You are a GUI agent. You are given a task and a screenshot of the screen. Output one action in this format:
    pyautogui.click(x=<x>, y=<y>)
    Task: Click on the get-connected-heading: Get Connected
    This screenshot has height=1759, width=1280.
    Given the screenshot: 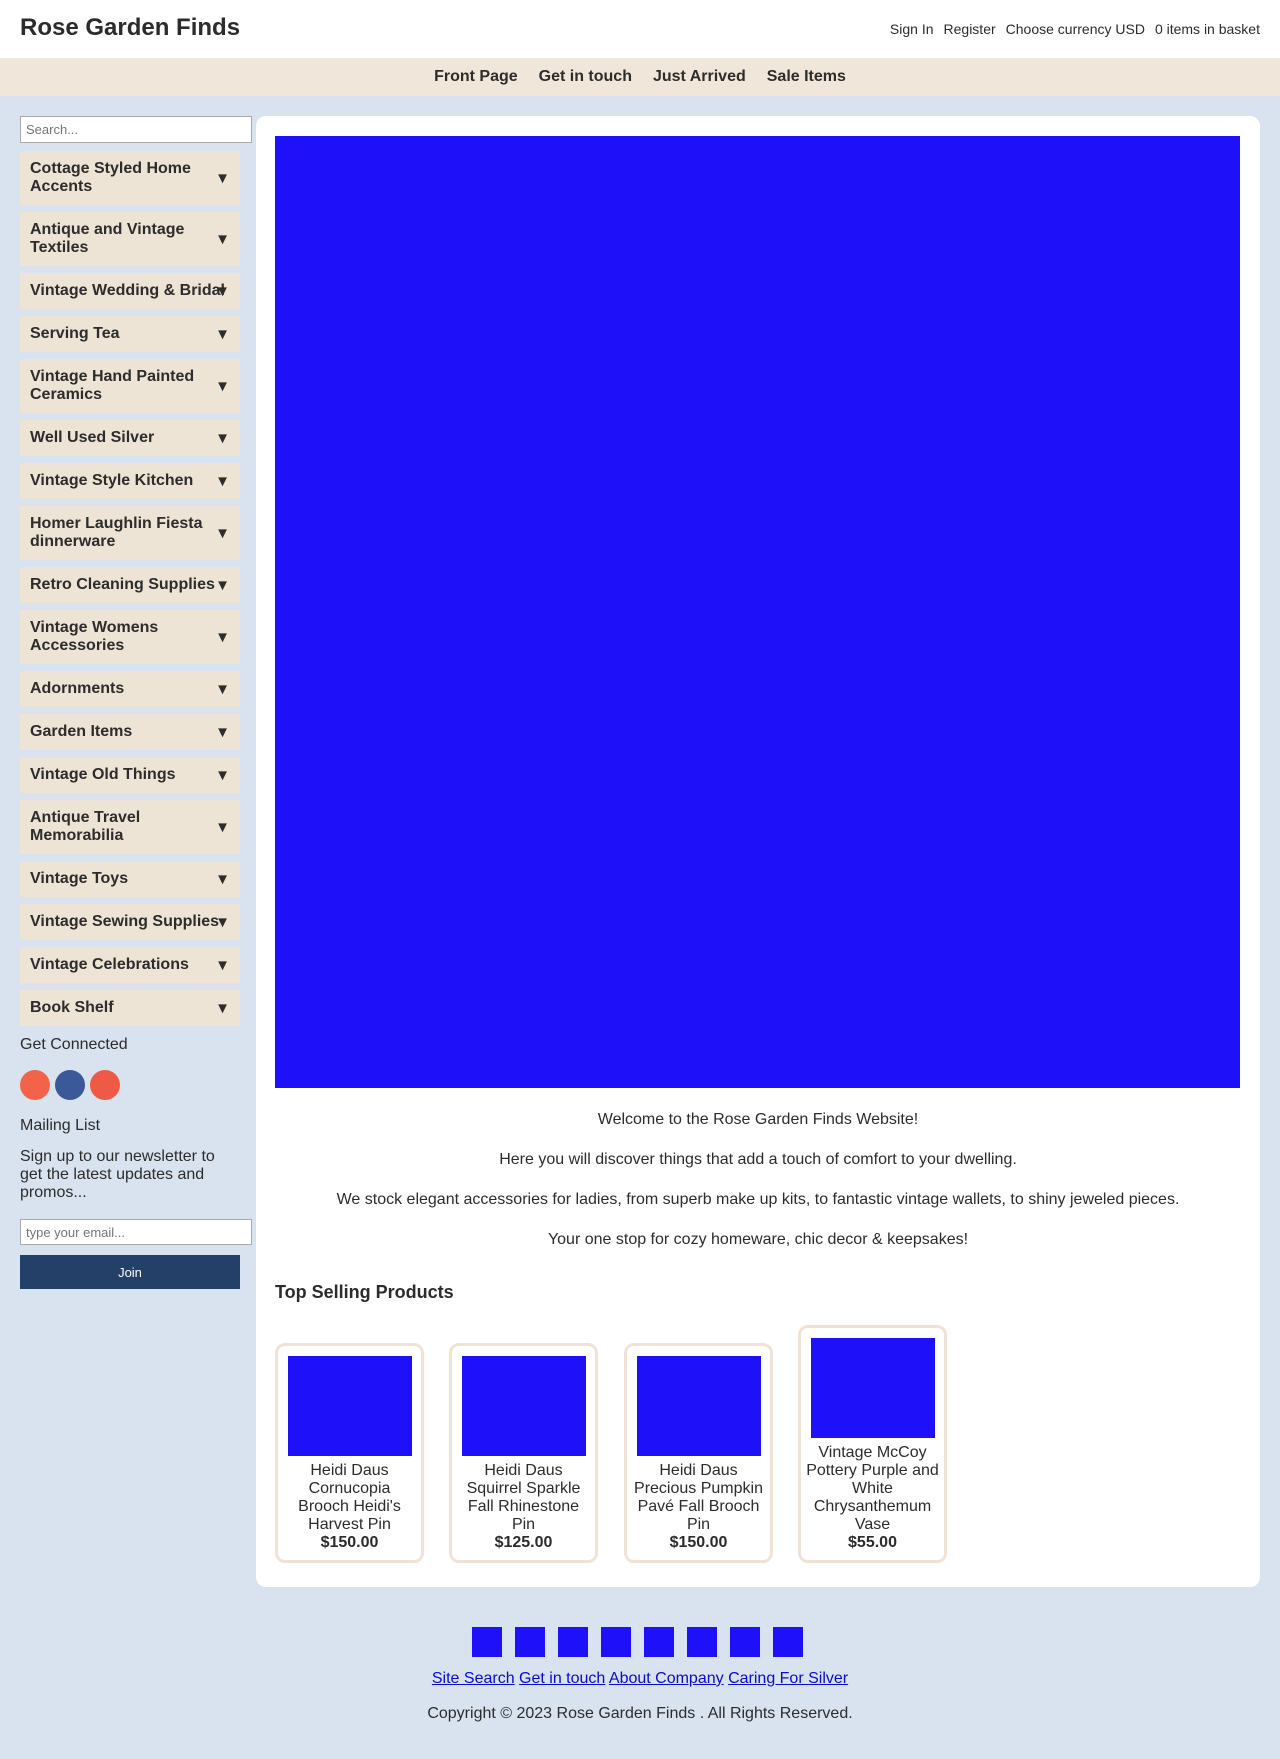 What is the action you would take?
    pyautogui.click(x=74, y=1044)
    